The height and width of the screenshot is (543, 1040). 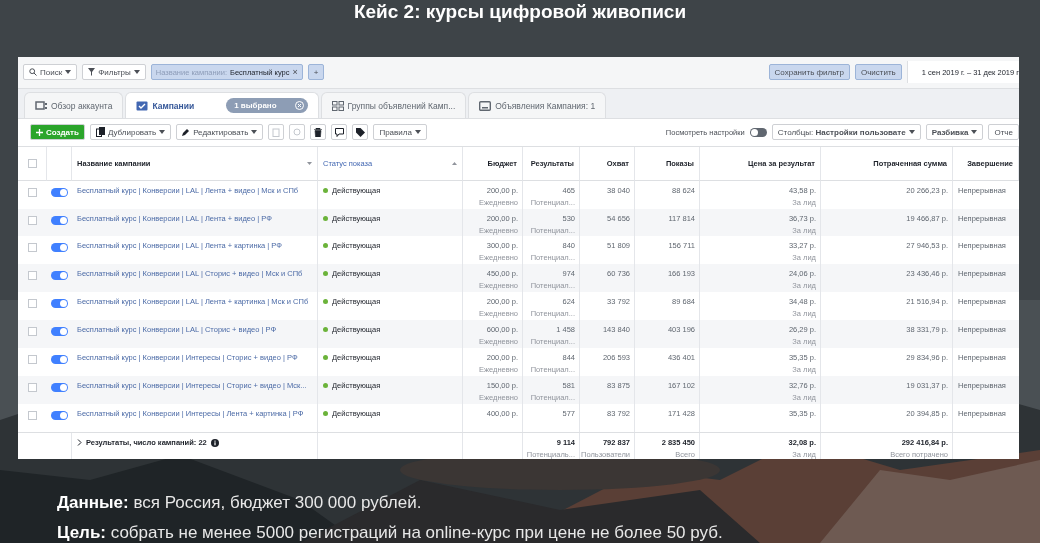 I want to click on reports-button: Отче, so click(x=1003, y=132).